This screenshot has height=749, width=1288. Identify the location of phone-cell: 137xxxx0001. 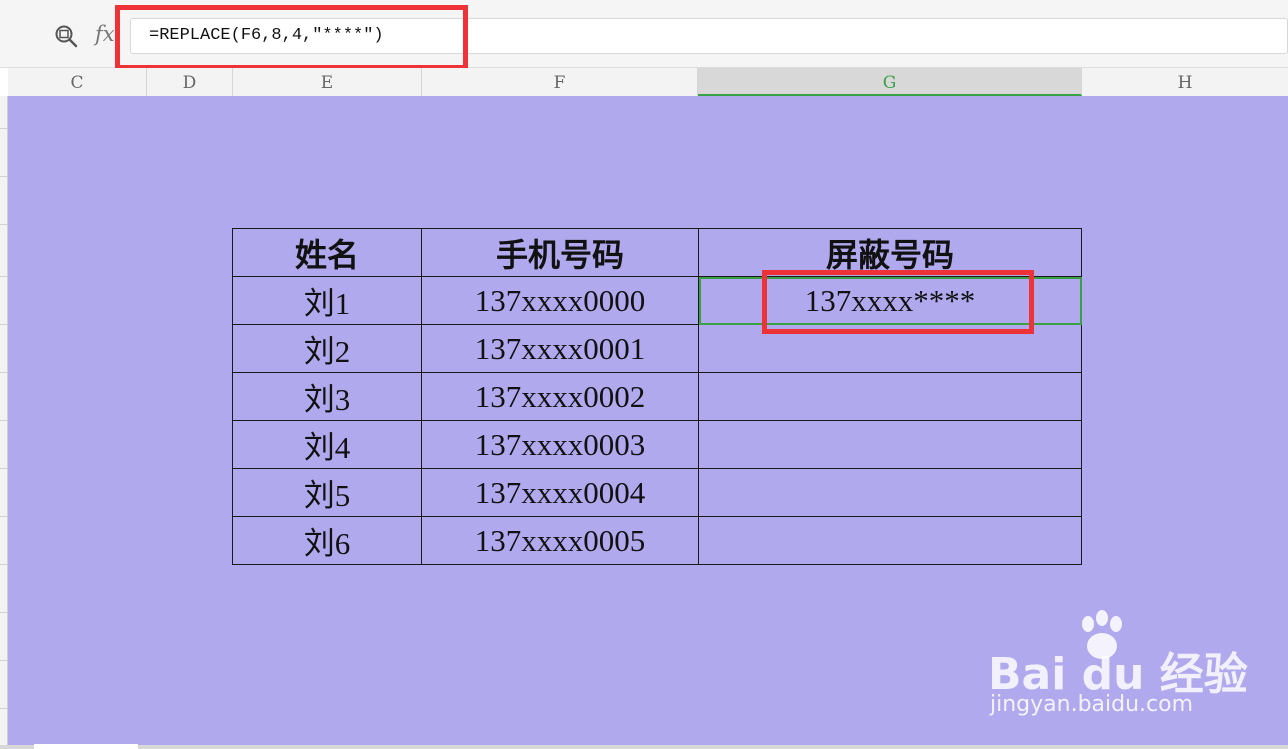
(560, 348).